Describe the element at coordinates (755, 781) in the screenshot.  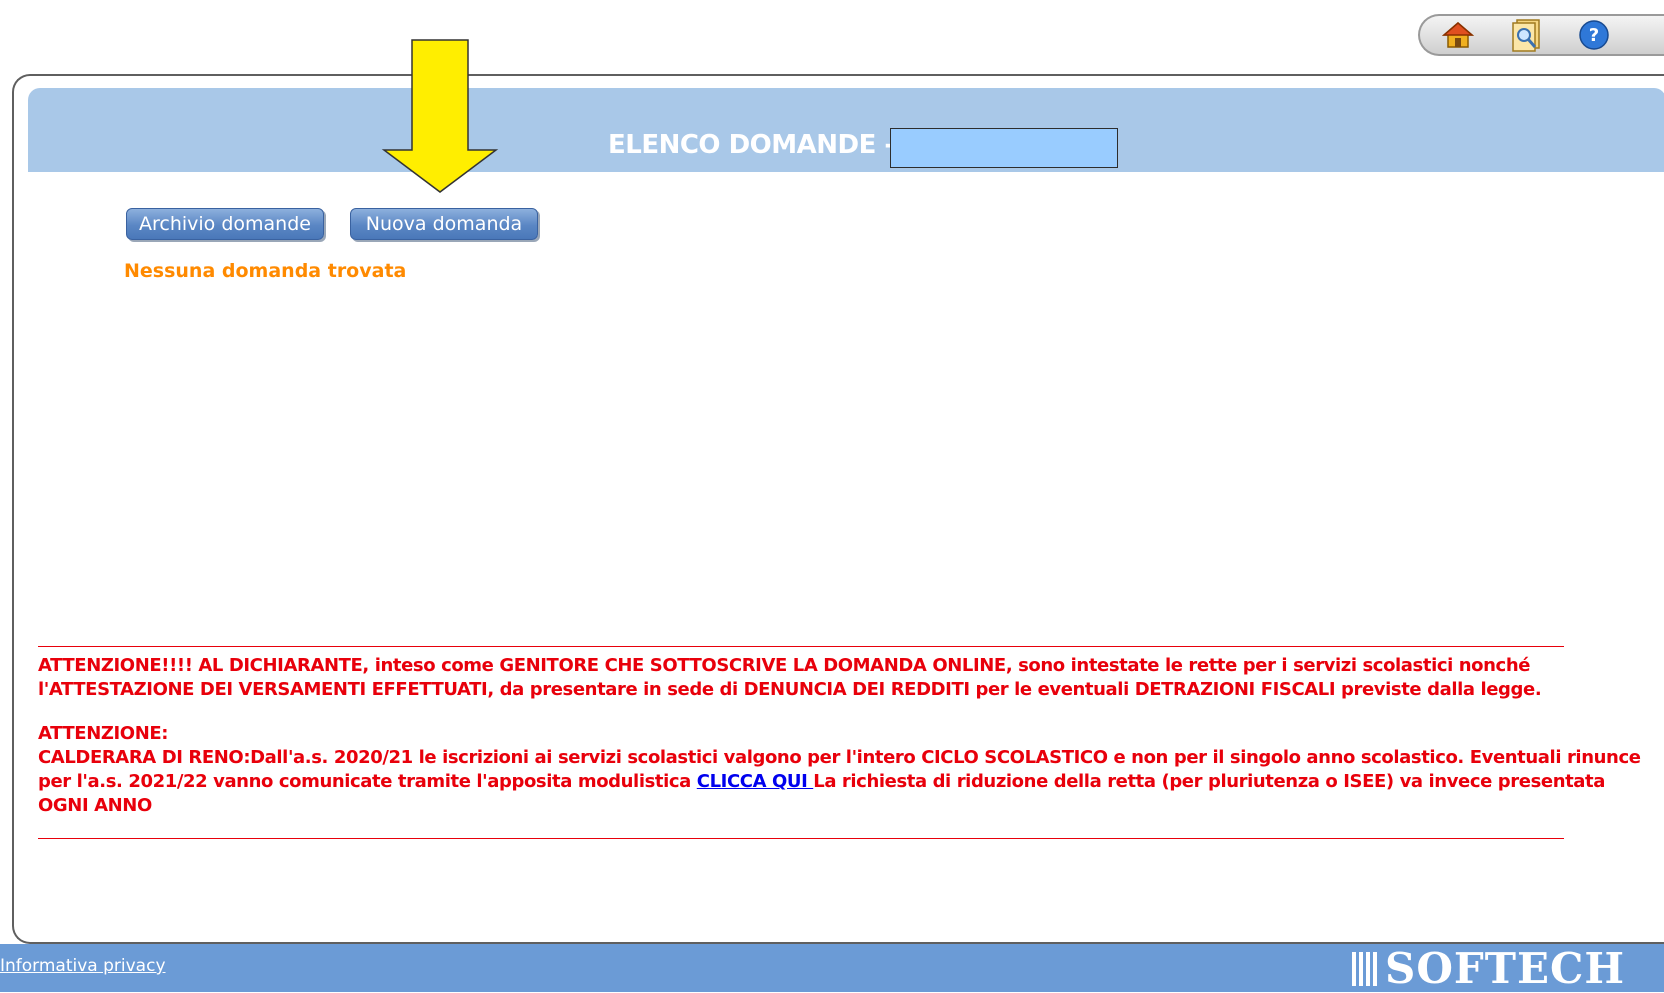
I see `click-here-link: CLICCA QUI` at that location.